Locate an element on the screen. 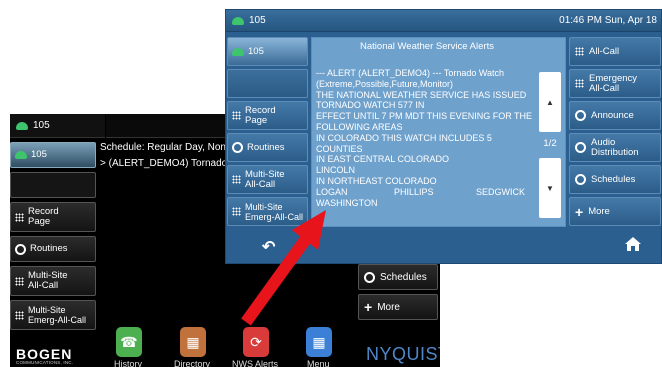 The height and width of the screenshot is (367, 662). back-schedules-button: Schedules is located at coordinates (398, 277).